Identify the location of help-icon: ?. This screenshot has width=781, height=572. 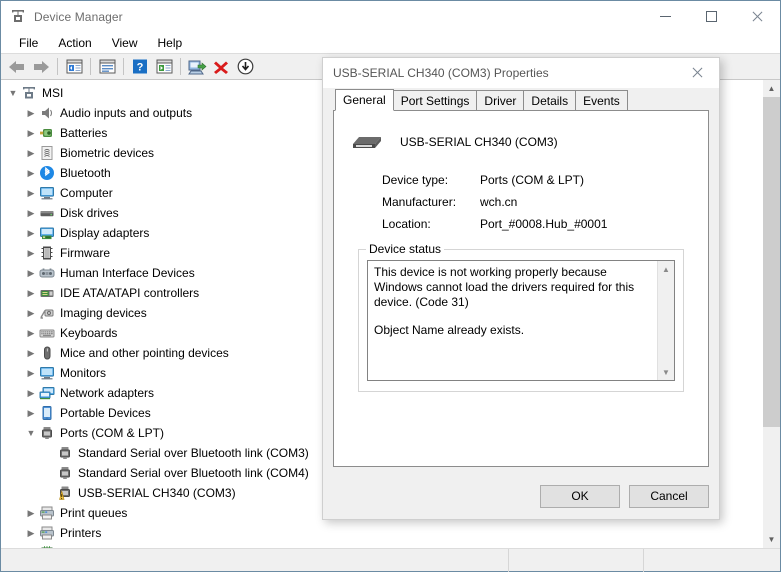
(140, 66).